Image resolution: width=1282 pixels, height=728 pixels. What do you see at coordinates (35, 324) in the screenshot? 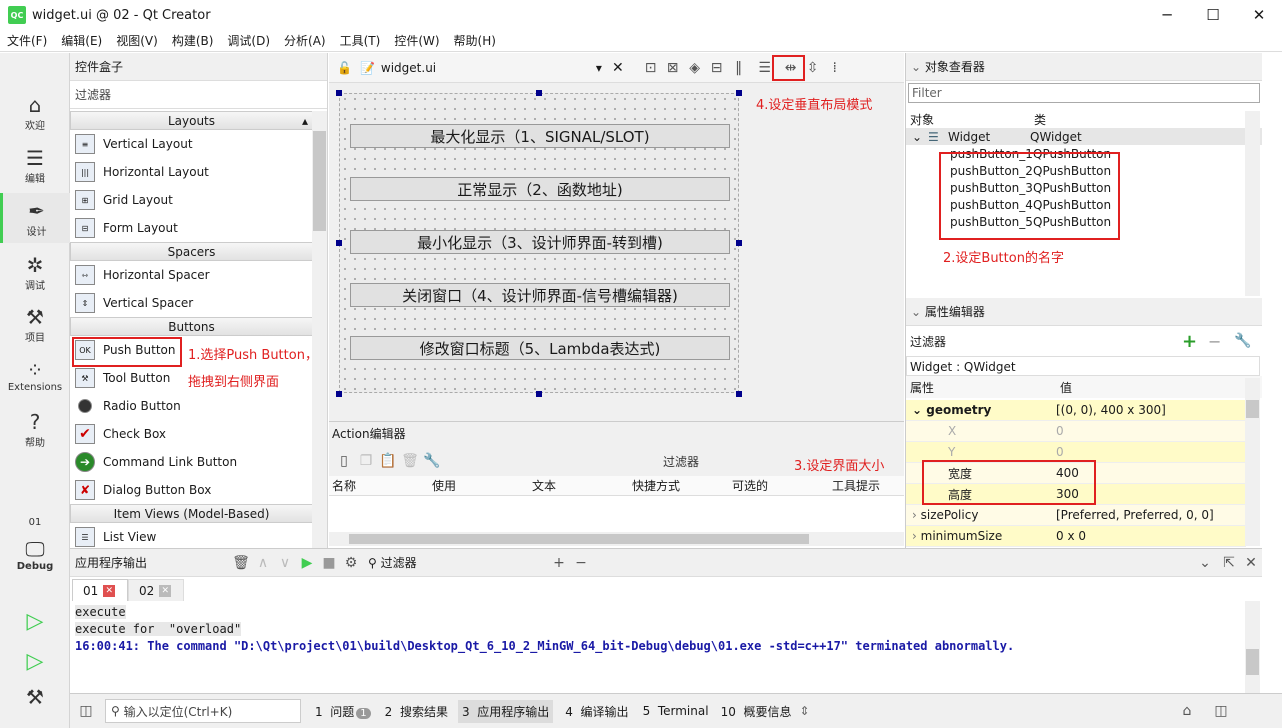
I see `mode-projects: ⚒ 项目` at bounding box center [35, 324].